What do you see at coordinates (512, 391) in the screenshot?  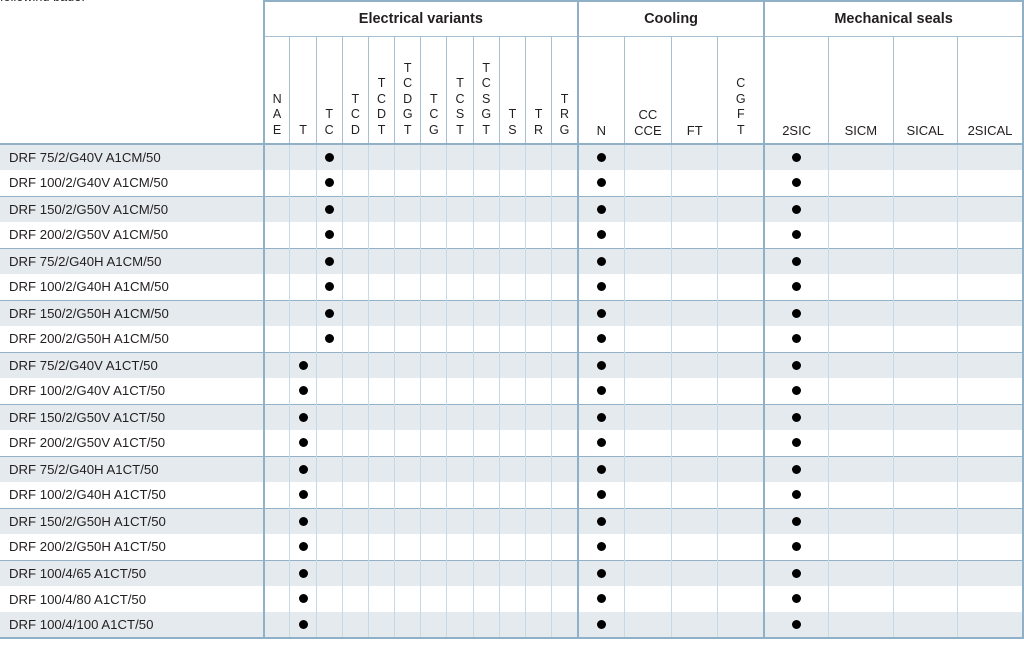 I see `table-row: DRF 100/2/G40V A1CT/50` at bounding box center [512, 391].